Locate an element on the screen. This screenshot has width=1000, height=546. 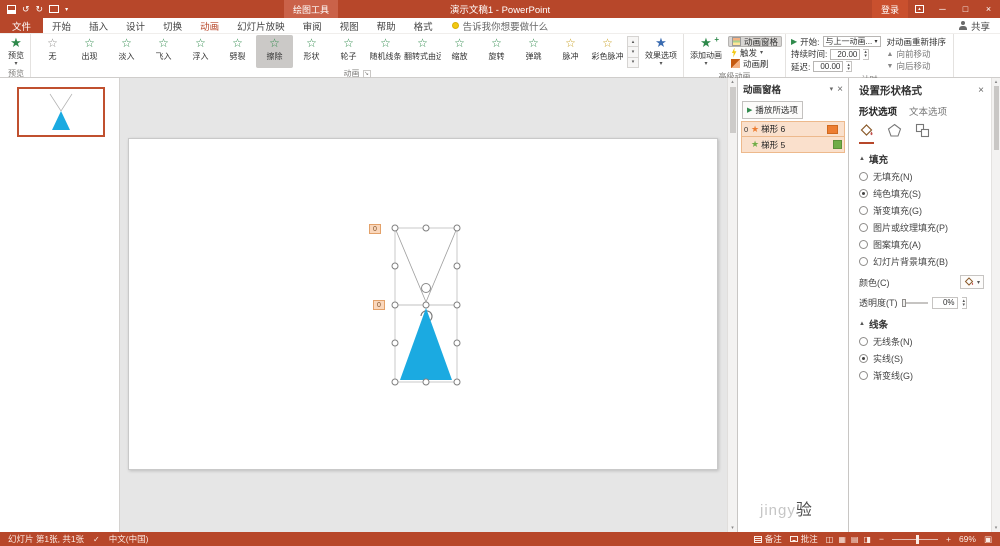
tab-review: 审阅 is located at coordinates (312, 25).